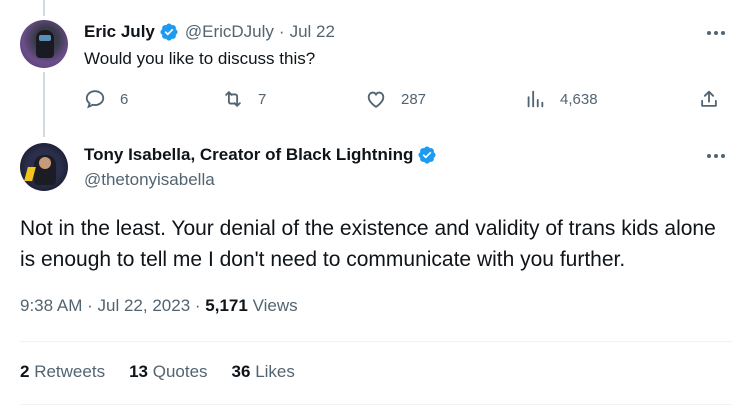 This screenshot has width=752, height=409. Describe the element at coordinates (44, 44) in the screenshot. I see `avatar-eric-july` at that location.